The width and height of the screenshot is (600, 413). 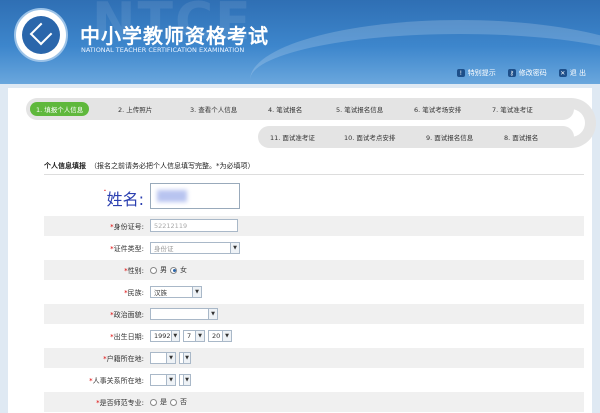 What do you see at coordinates (127, 315) in the screenshot?
I see `political-label: *政治面貌:` at bounding box center [127, 315].